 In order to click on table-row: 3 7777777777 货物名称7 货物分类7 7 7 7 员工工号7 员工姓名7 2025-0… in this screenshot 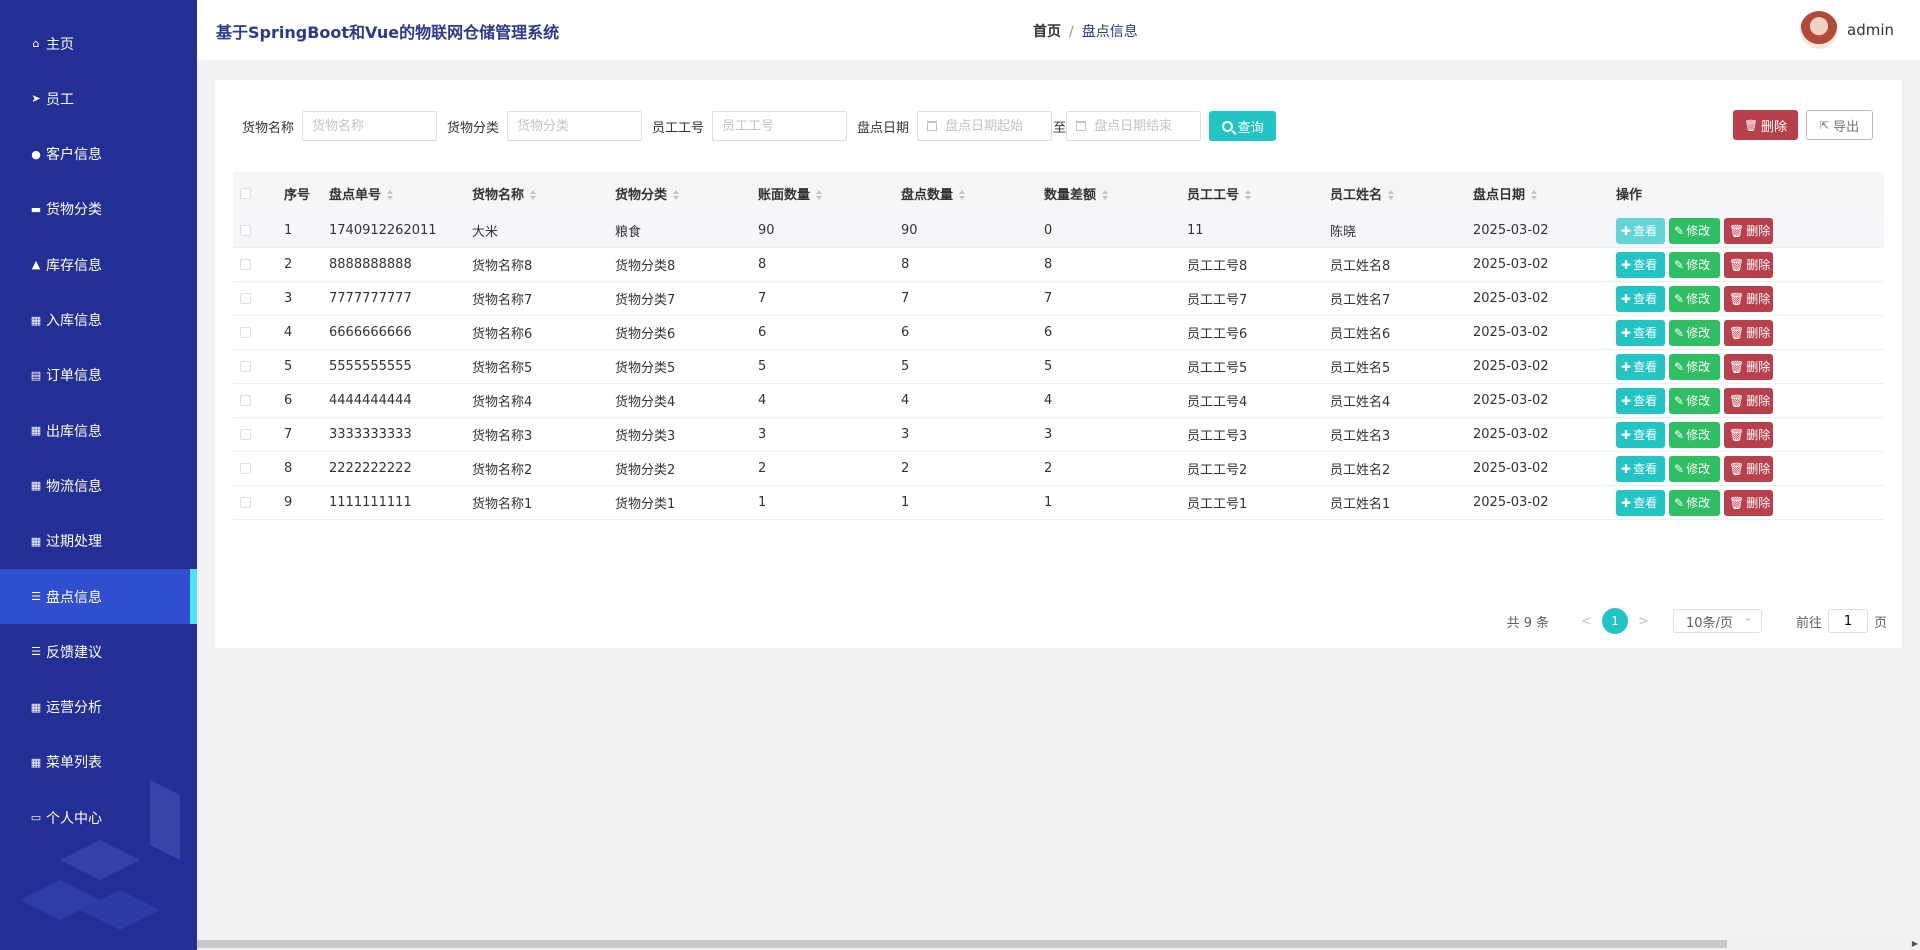, I will do `click(1058, 299)`.